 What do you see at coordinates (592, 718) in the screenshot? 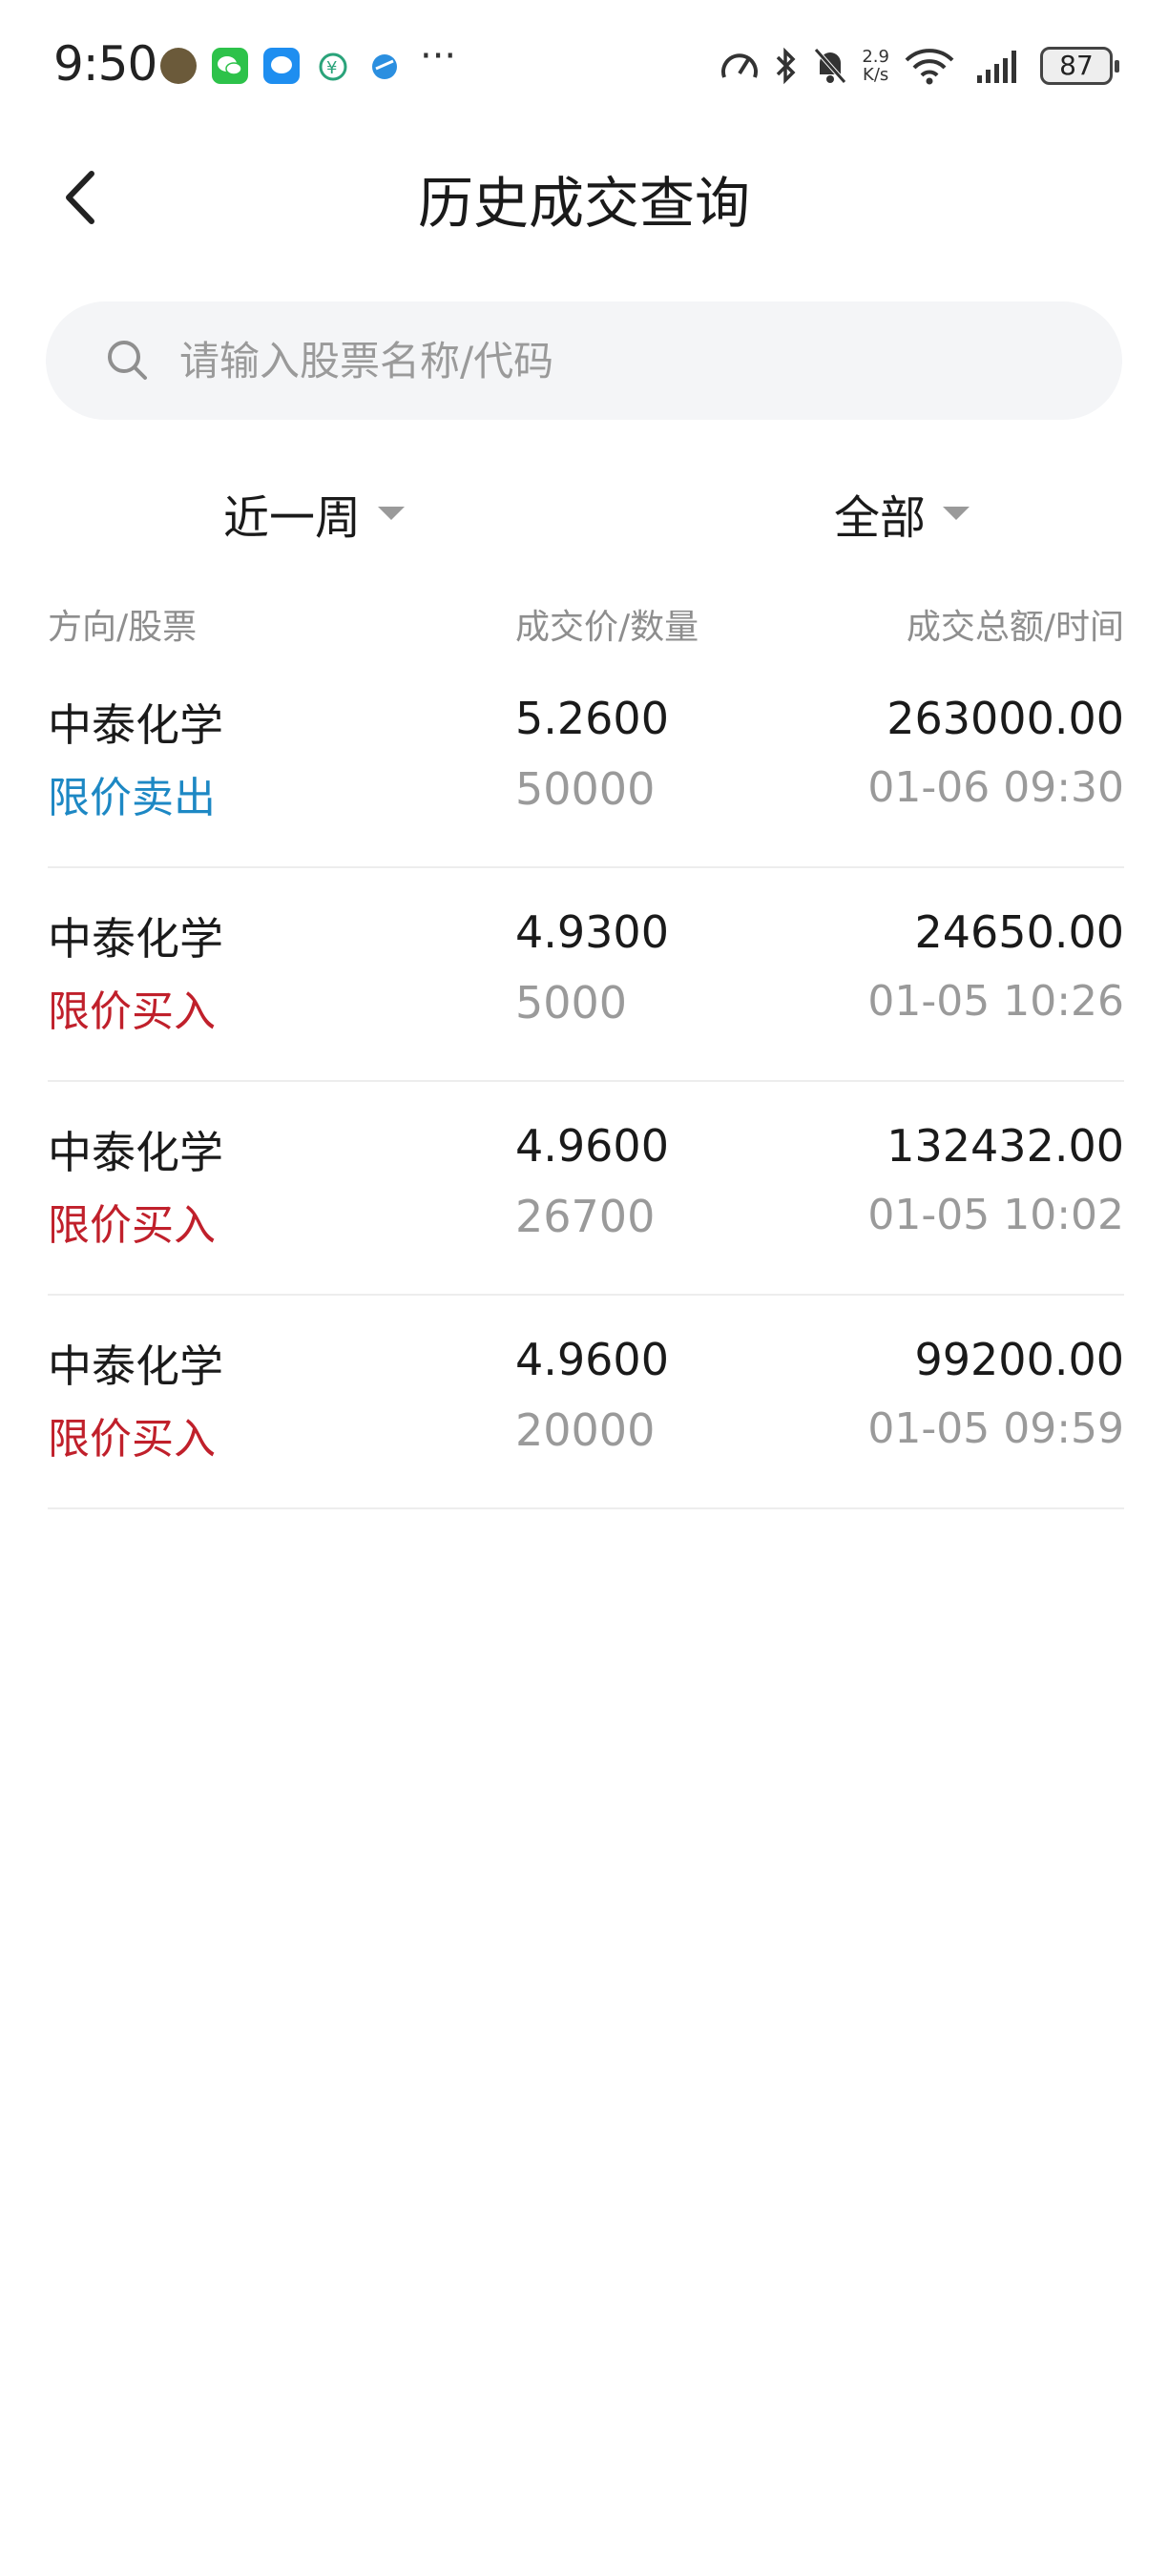
I see `trade-price: 5.2600` at bounding box center [592, 718].